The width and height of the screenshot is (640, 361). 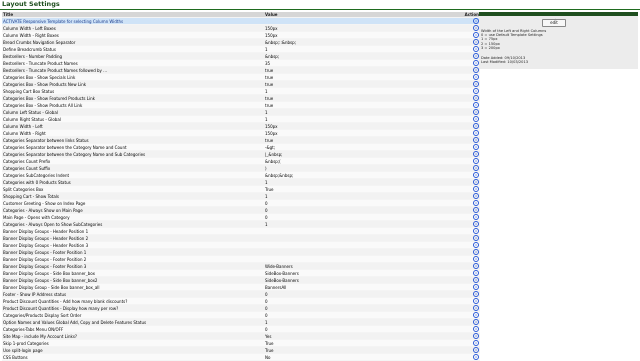 I want to click on setting-title: Bestsellers - Truncate Product Names, so click(x=133, y=63).